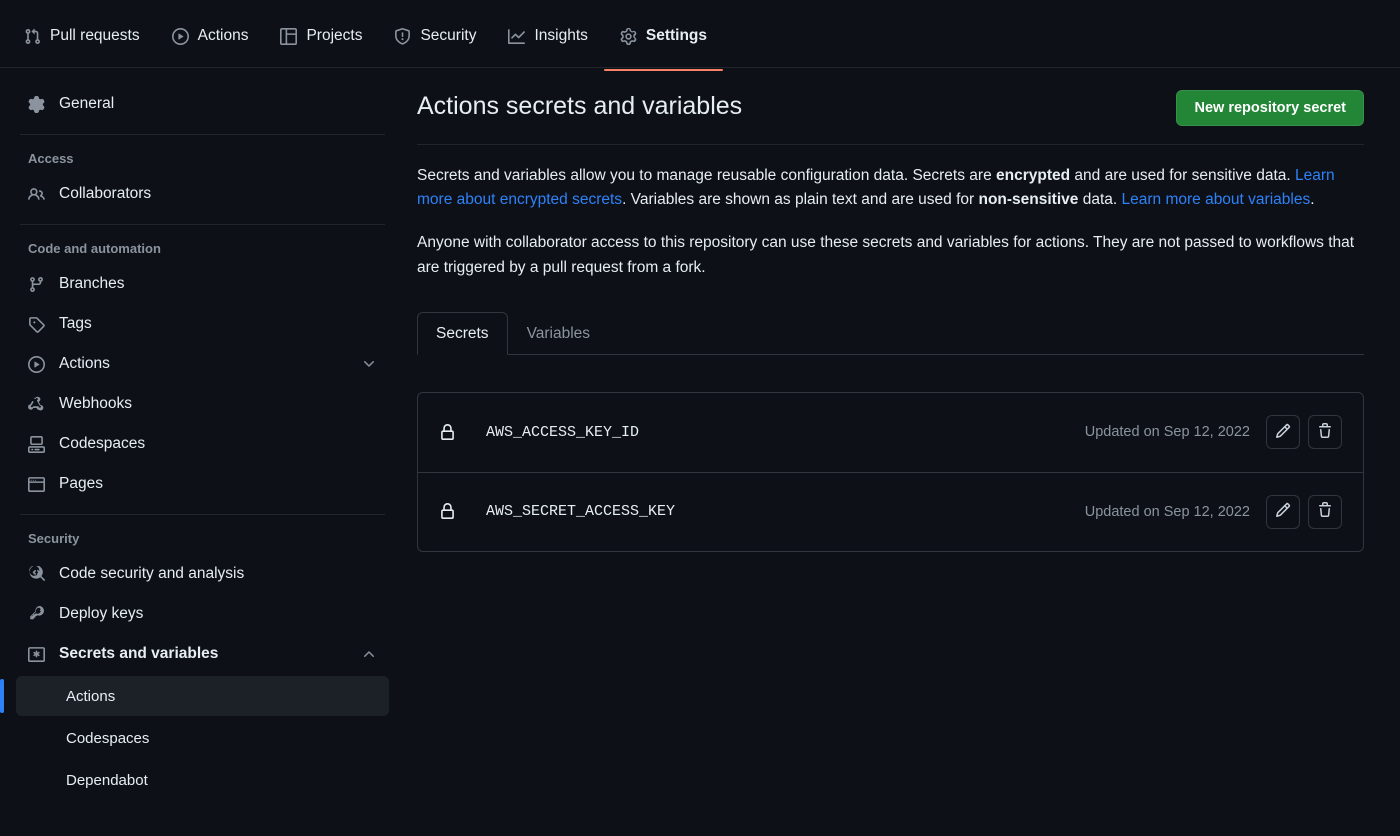 This screenshot has width=1400, height=836. Describe the element at coordinates (84, 363) in the screenshot. I see `sidebar-item-label: Actions` at that location.